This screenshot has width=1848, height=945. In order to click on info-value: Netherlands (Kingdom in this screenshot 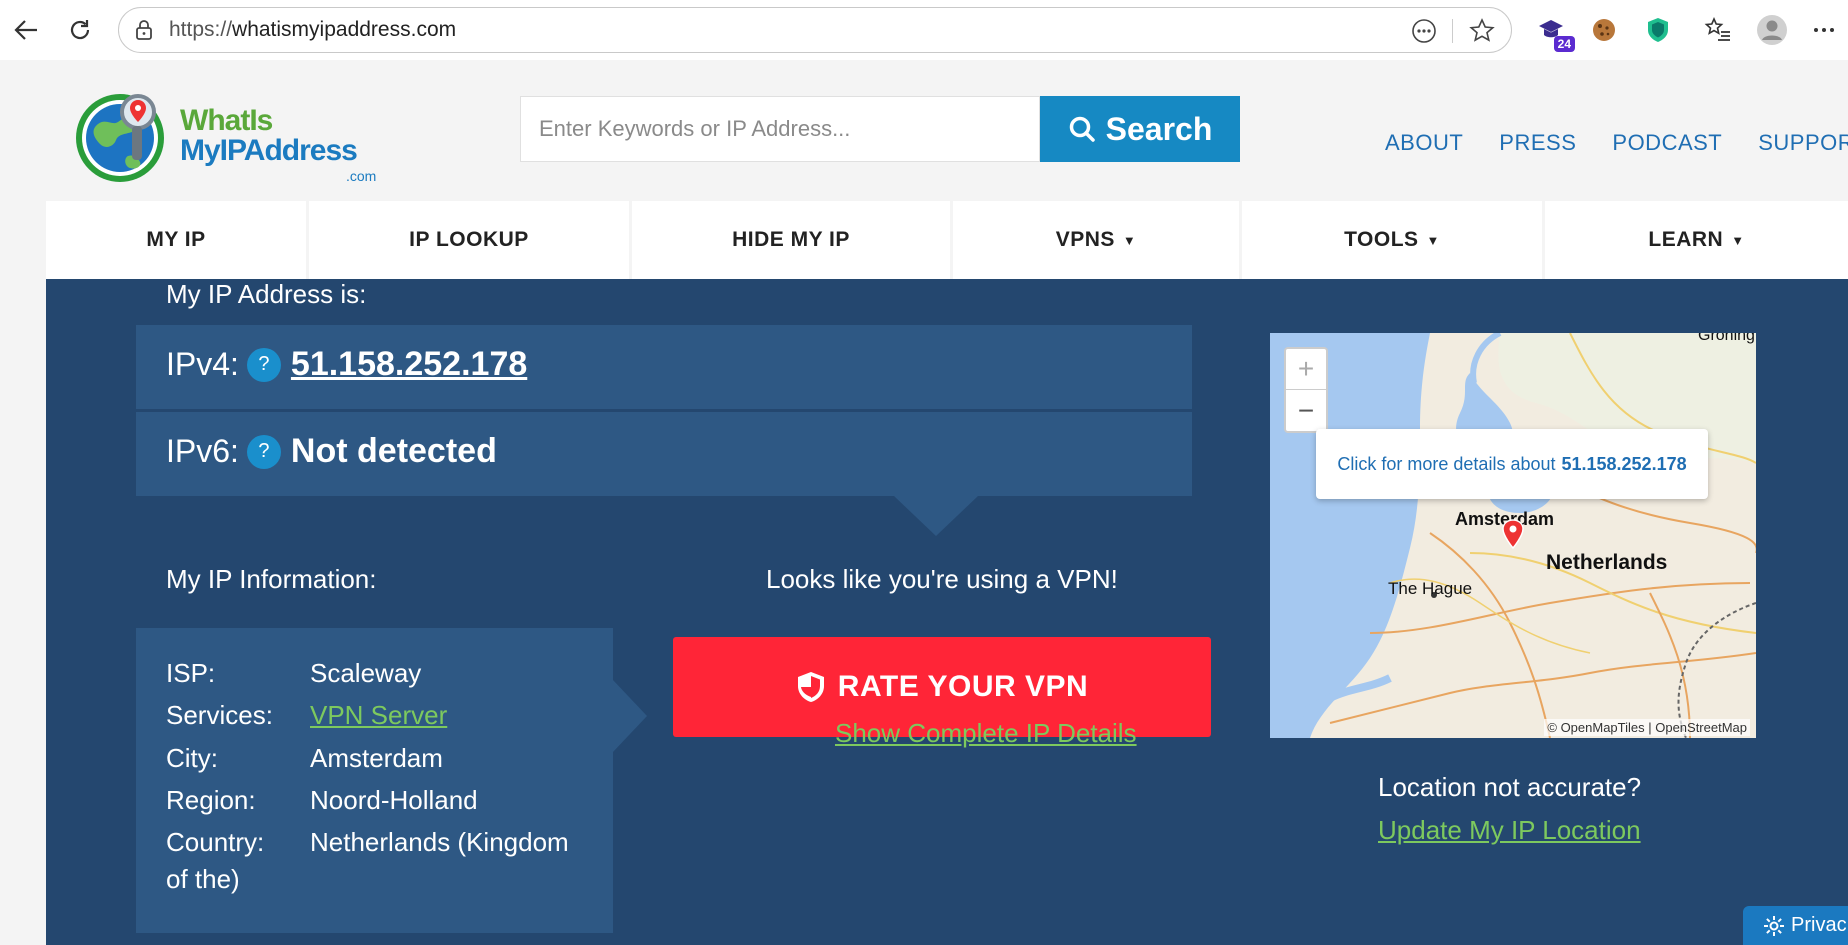, I will do `click(439, 842)`.